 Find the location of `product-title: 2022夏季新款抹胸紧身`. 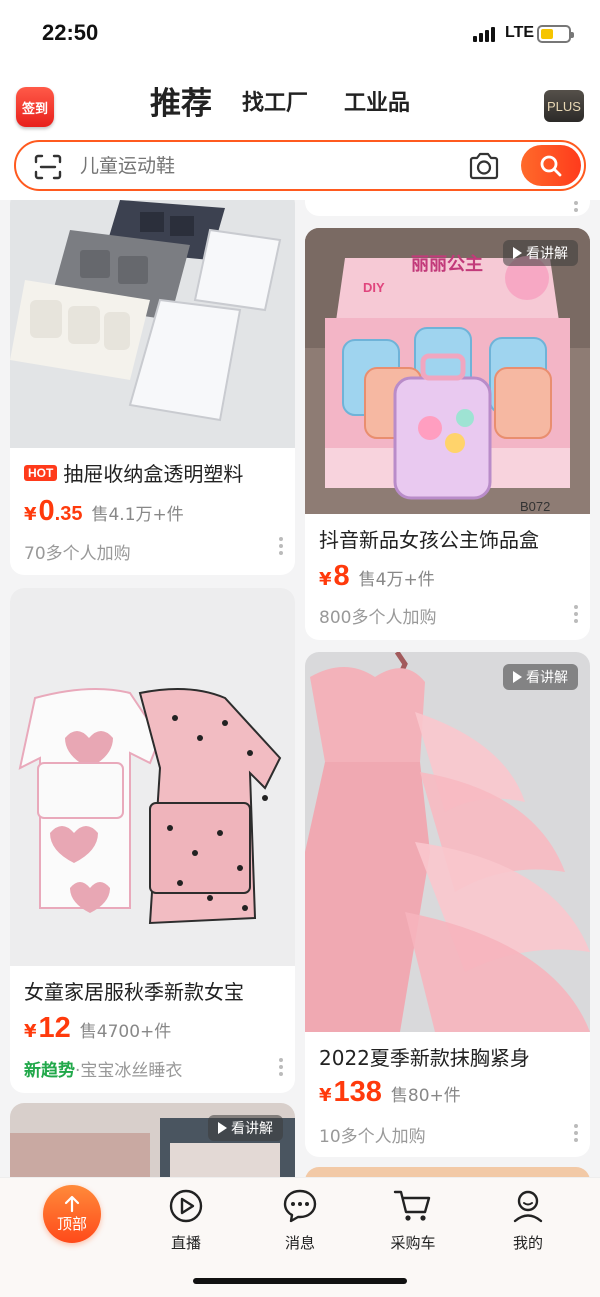

product-title: 2022夏季新款抹胸紧身 is located at coordinates (424, 1058).